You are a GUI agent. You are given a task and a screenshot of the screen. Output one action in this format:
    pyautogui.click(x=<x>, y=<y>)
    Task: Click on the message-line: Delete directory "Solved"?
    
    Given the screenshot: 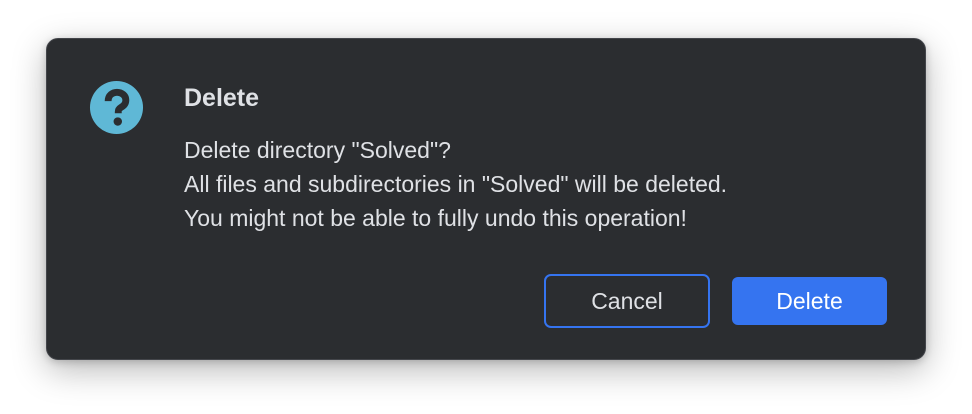 What is the action you would take?
    pyautogui.click(x=317, y=150)
    